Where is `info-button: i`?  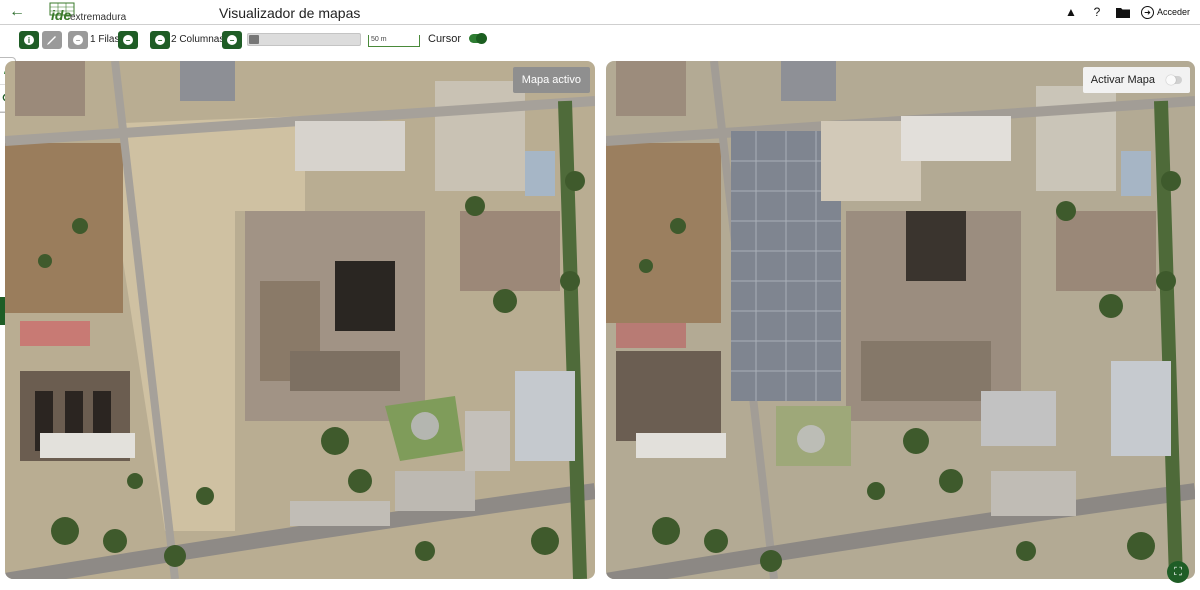
info-button: i is located at coordinates (29, 40).